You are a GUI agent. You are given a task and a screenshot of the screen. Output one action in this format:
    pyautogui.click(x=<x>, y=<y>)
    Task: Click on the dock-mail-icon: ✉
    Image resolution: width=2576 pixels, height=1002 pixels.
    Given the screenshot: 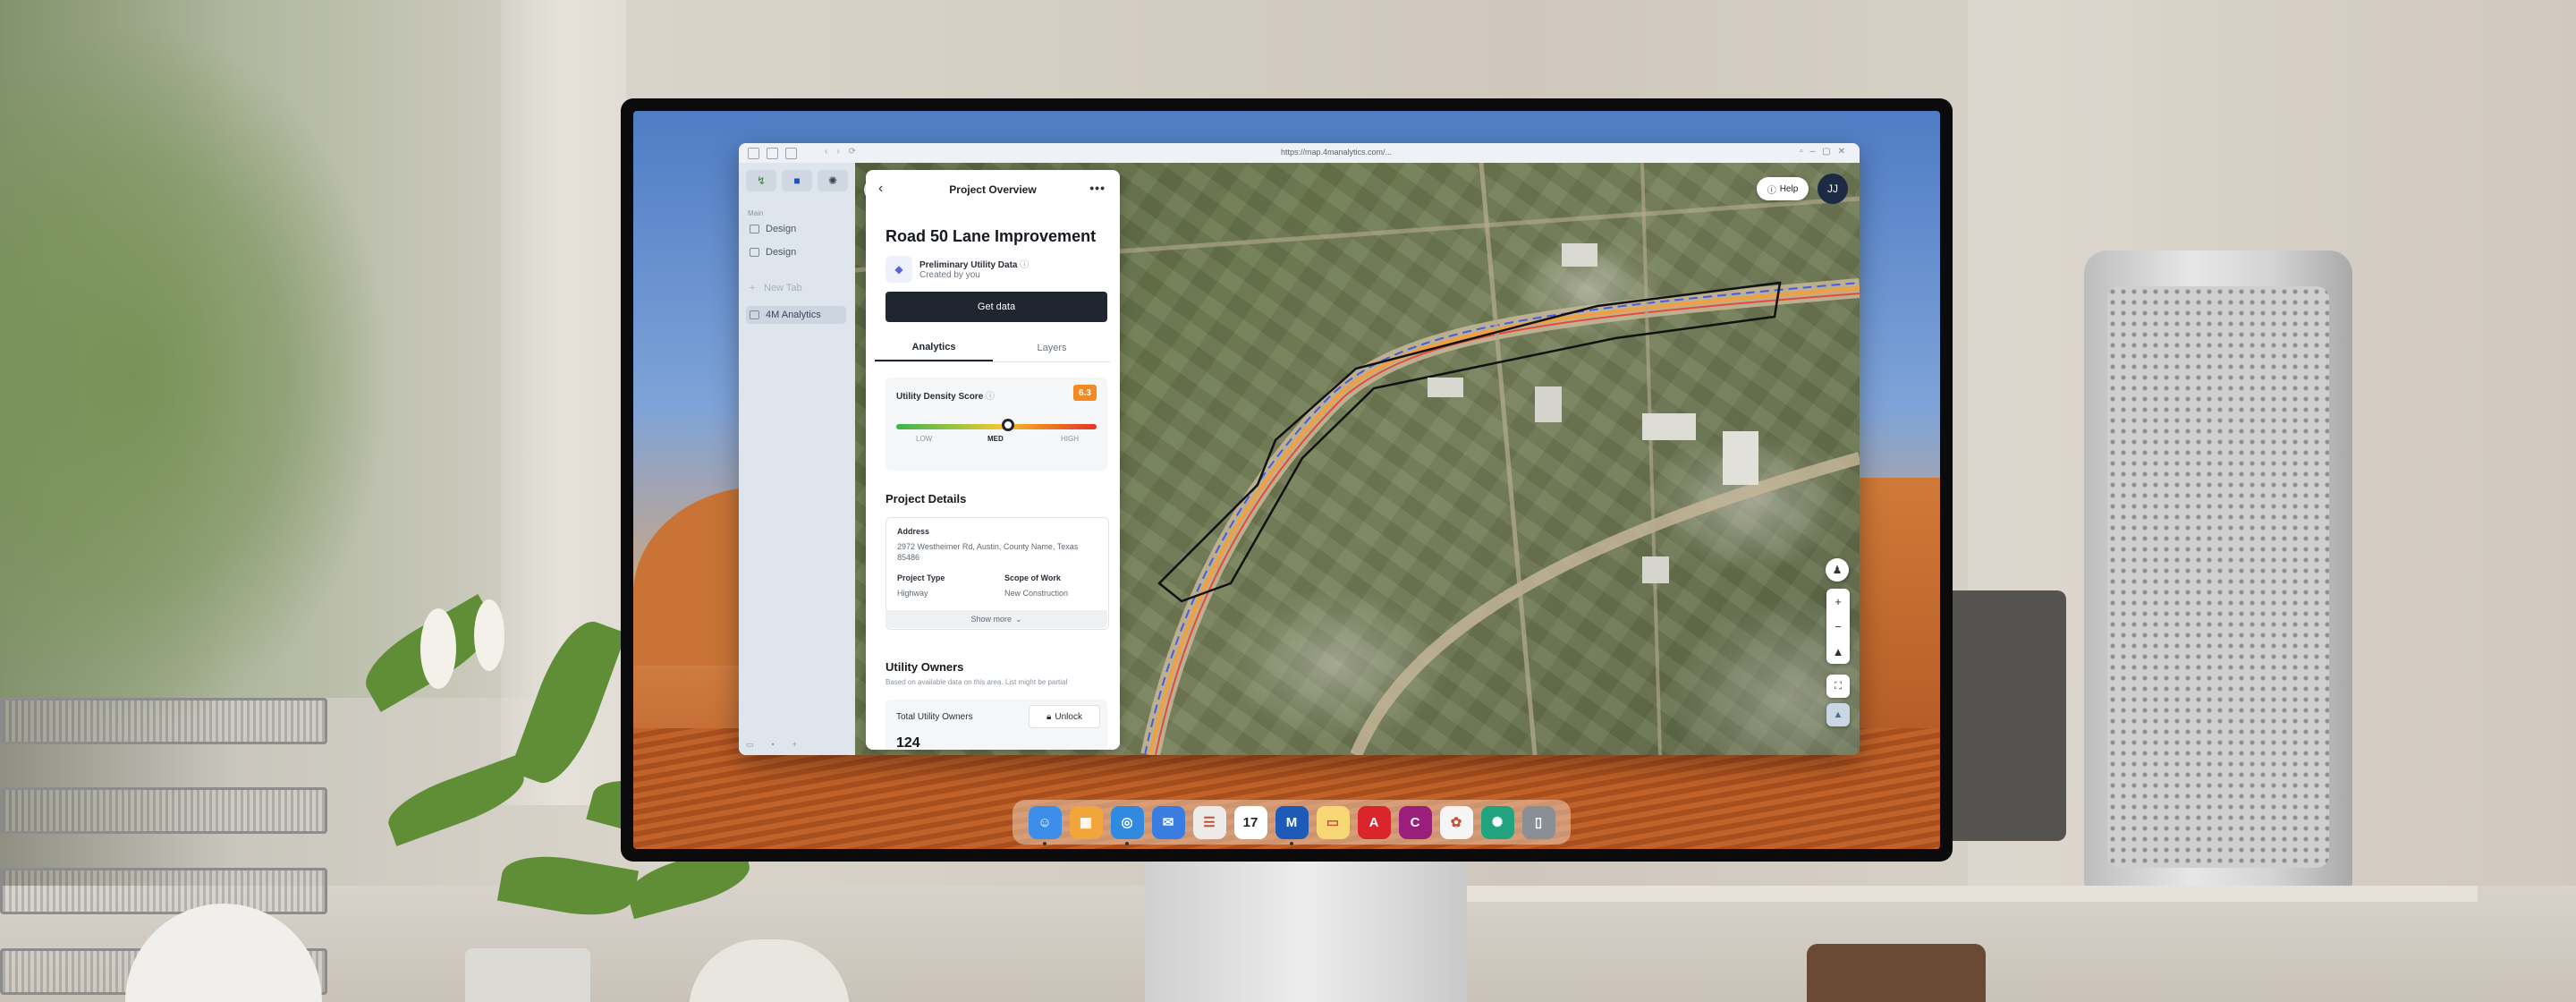 What is the action you would take?
    pyautogui.click(x=1168, y=822)
    